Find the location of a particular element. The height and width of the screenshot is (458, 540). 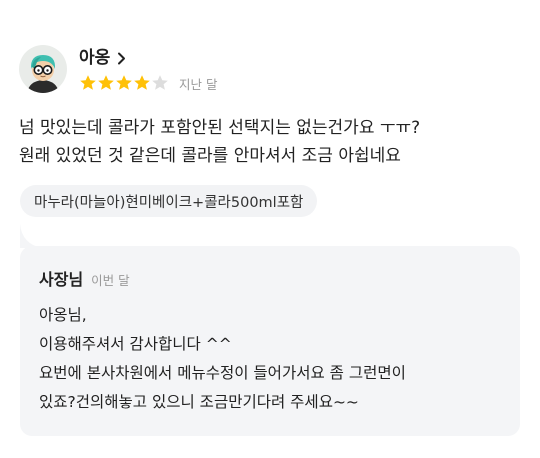

review-text-line: 넘 맛있는데 콜라가 포함안된 선택지는 없는건가요 ㅜㅠ? is located at coordinates (220, 128).